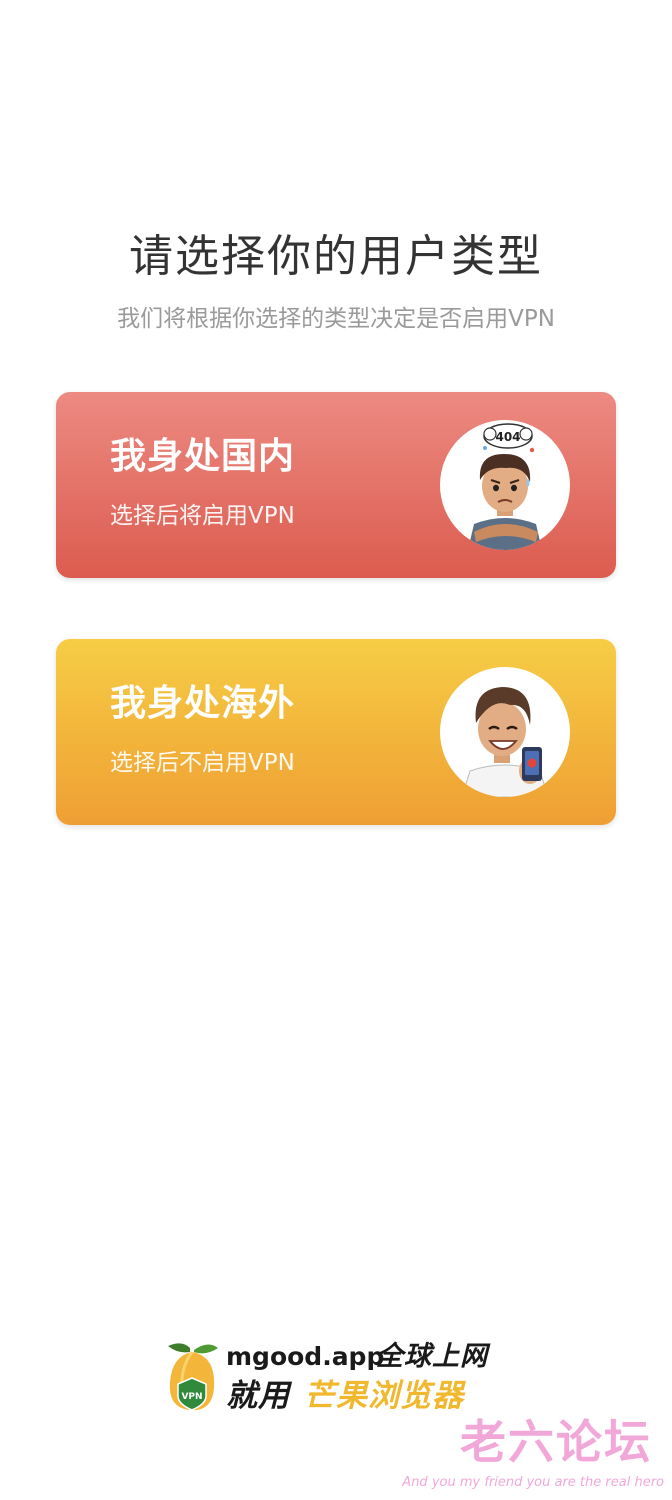 This screenshot has width=672, height=1500. I want to click on brand-banner: VPN mgood.app 全球上网 就用 芒果浏览器, so click(340, 1378).